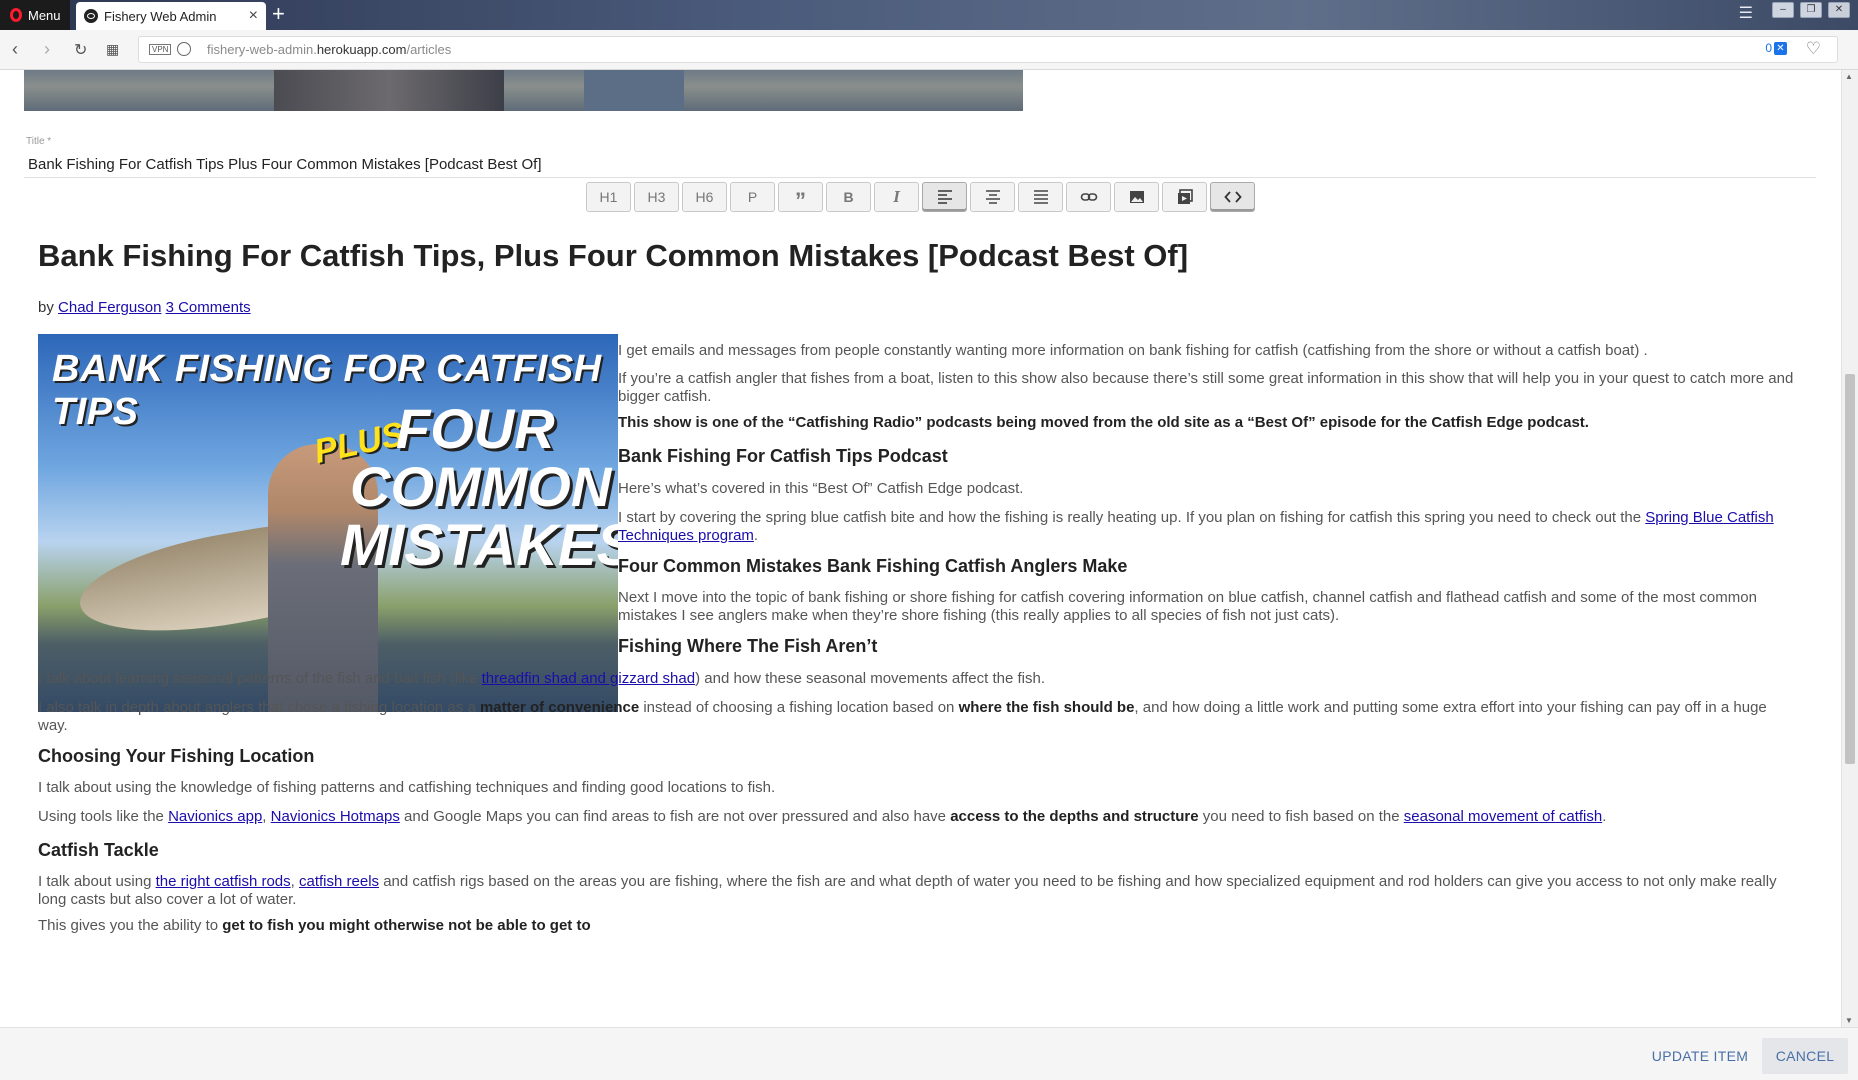 Image resolution: width=1858 pixels, height=1080 pixels. What do you see at coordinates (1136, 197) in the screenshot?
I see `insert-image-button` at bounding box center [1136, 197].